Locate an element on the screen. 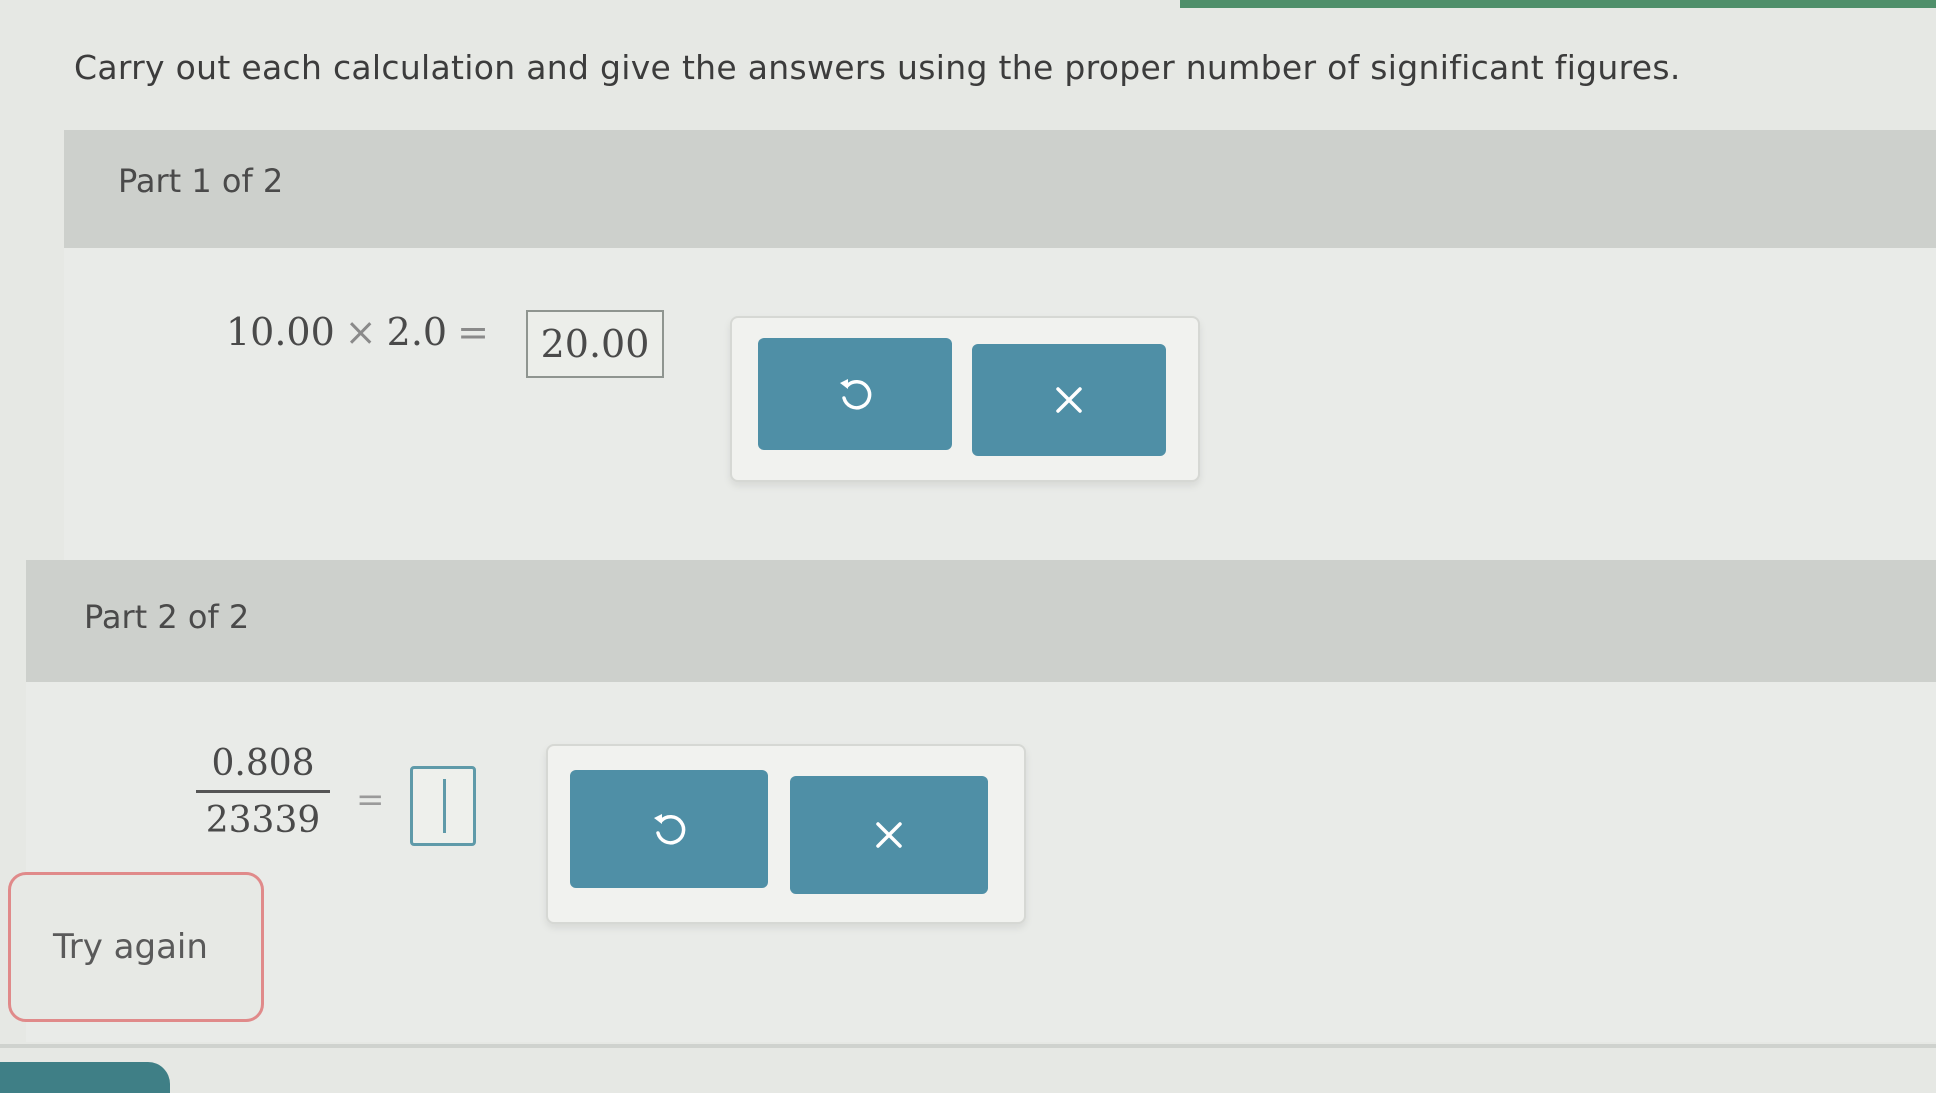 This screenshot has height=1093, width=1936. part-2-clear-button is located at coordinates (889, 835).